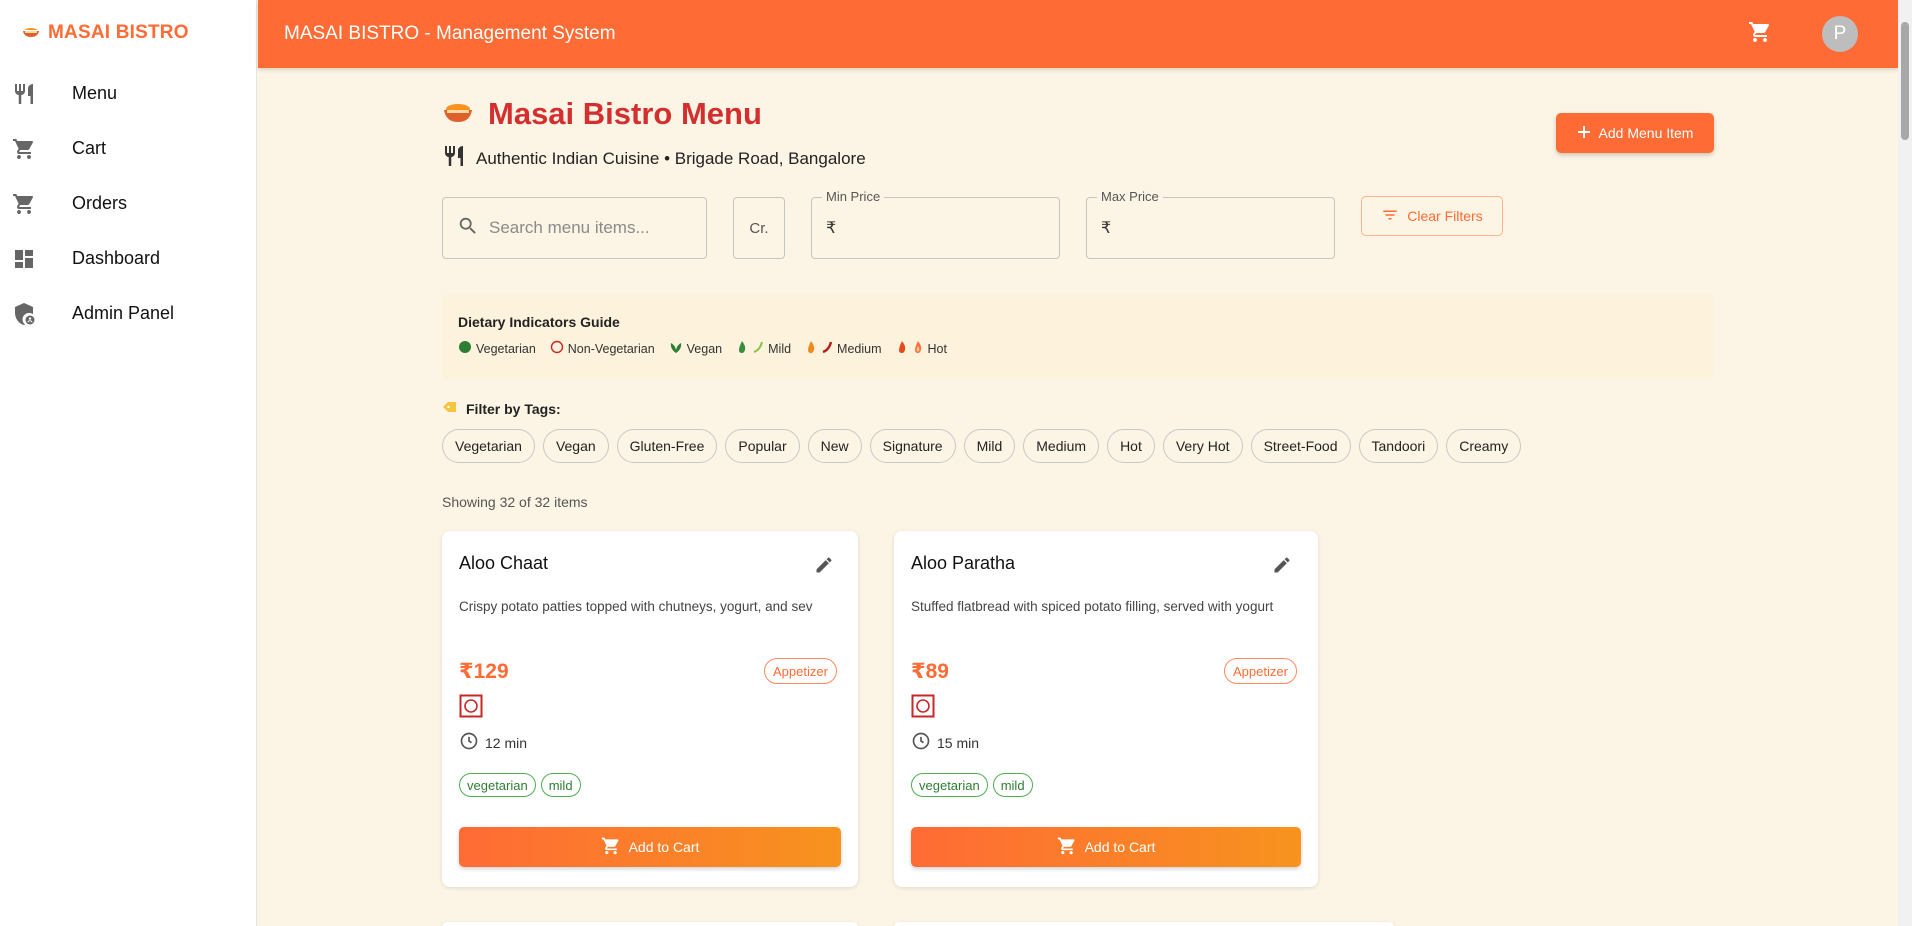 This screenshot has height=926, width=1912. What do you see at coordinates (557, 348) in the screenshot?
I see `non-veg-circle-icon` at bounding box center [557, 348].